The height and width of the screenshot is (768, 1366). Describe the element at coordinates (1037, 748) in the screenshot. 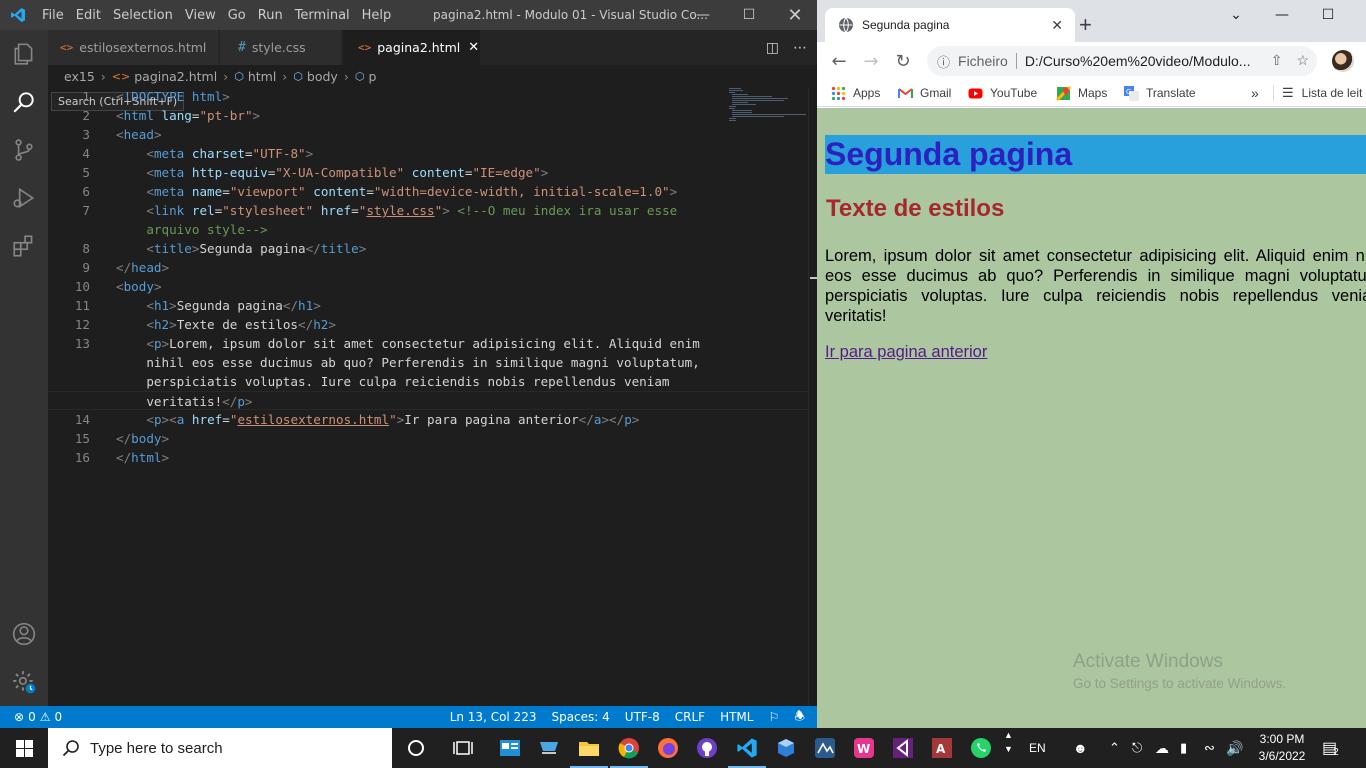

I see `input-language: EN` at that location.